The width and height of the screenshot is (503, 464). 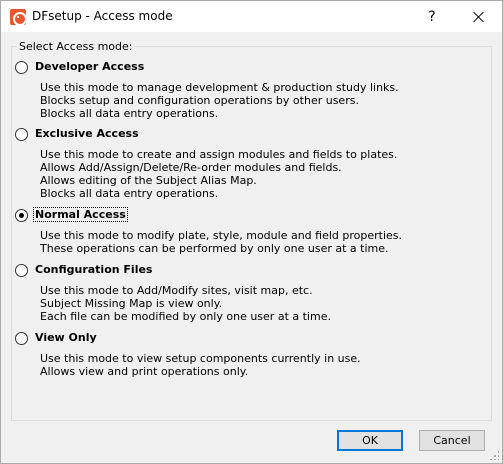 What do you see at coordinates (89, 66) in the screenshot?
I see `option-label: Developer Access` at bounding box center [89, 66].